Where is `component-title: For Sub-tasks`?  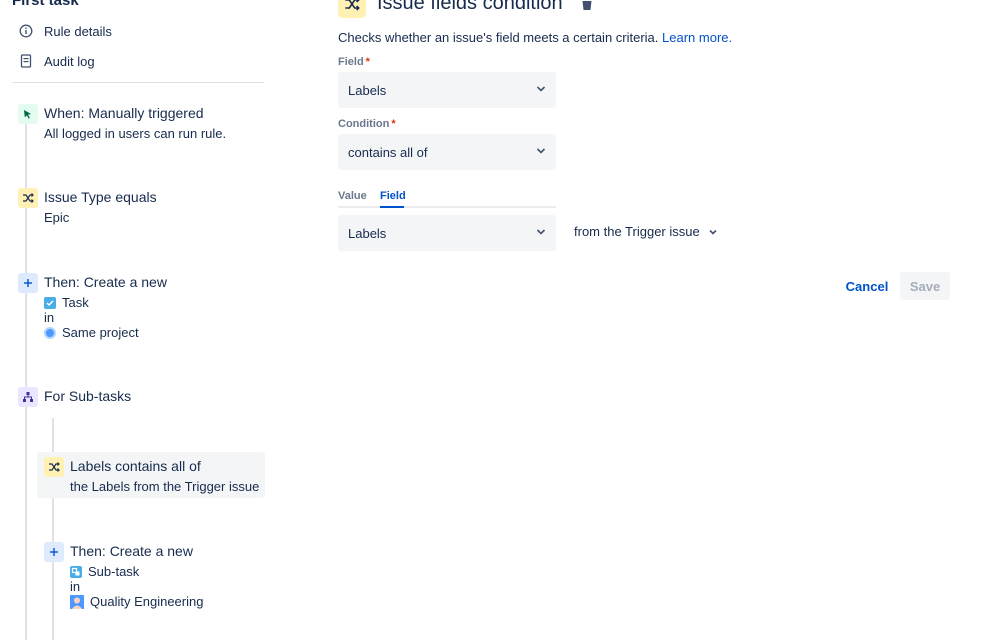 component-title: For Sub-tasks is located at coordinates (88, 396).